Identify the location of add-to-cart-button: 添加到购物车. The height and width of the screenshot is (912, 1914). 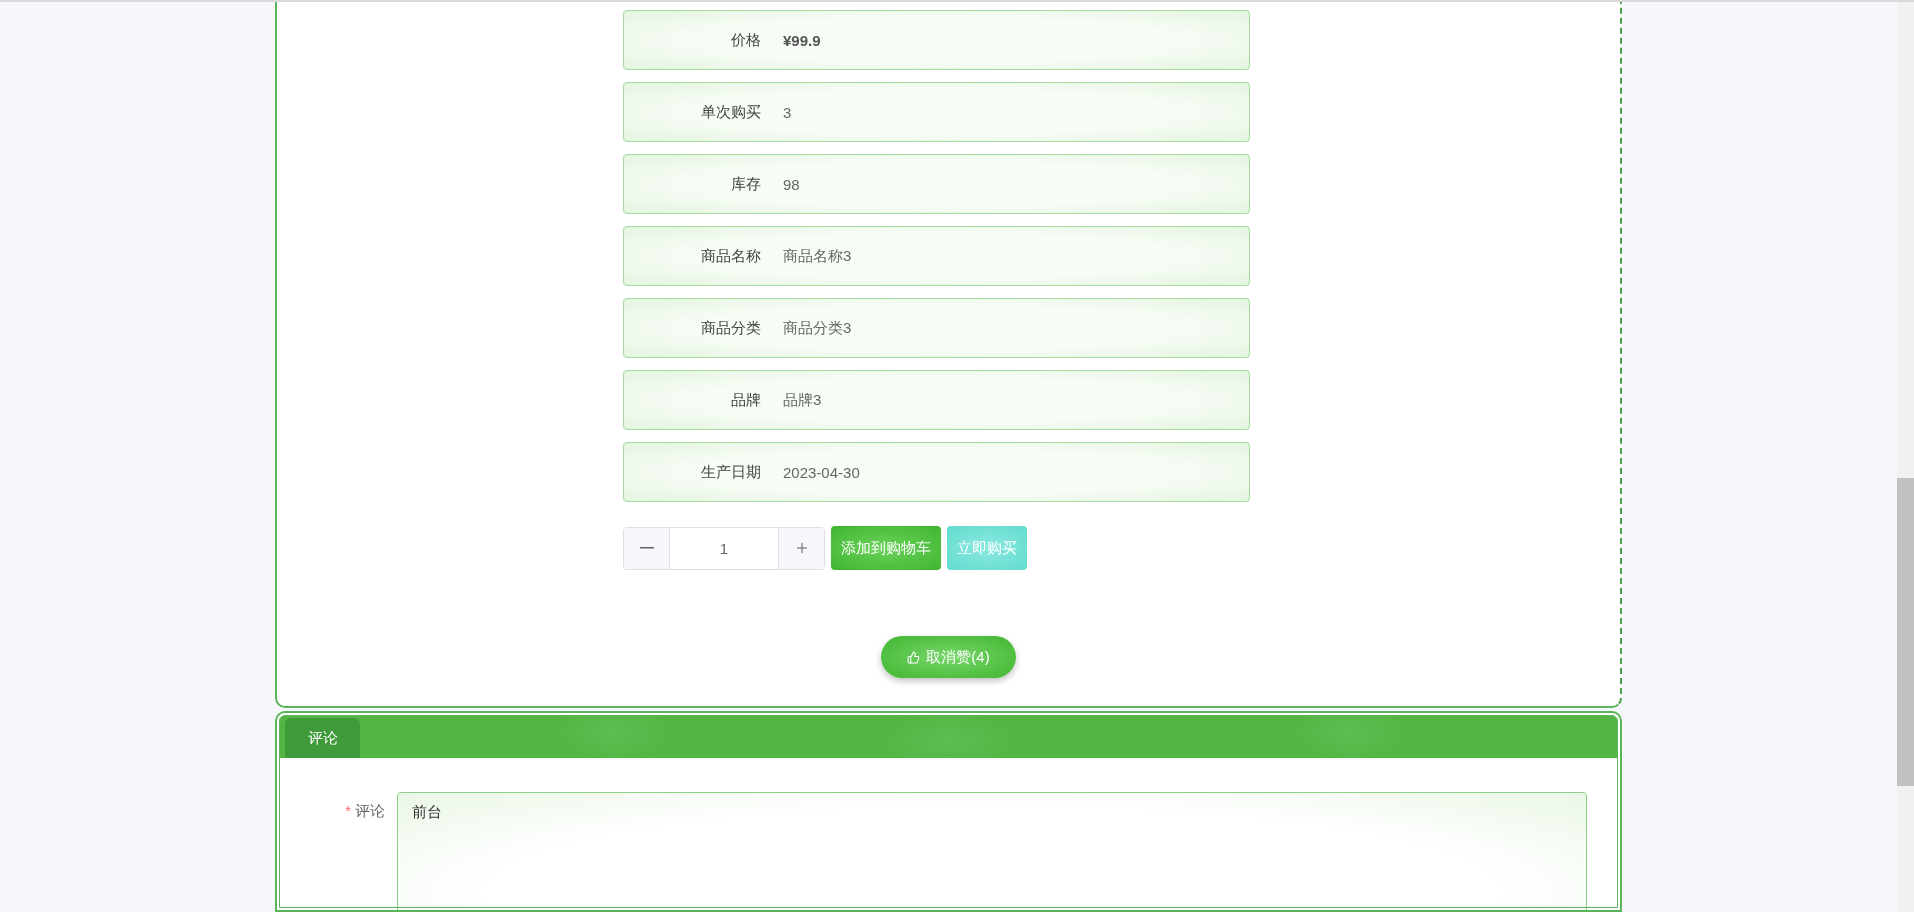
(886, 548).